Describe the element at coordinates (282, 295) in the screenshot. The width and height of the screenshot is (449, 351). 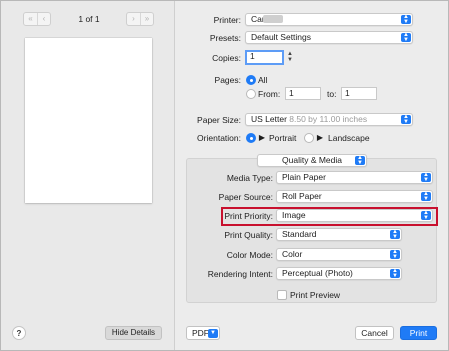
I see `print-preview-checkbox` at that location.